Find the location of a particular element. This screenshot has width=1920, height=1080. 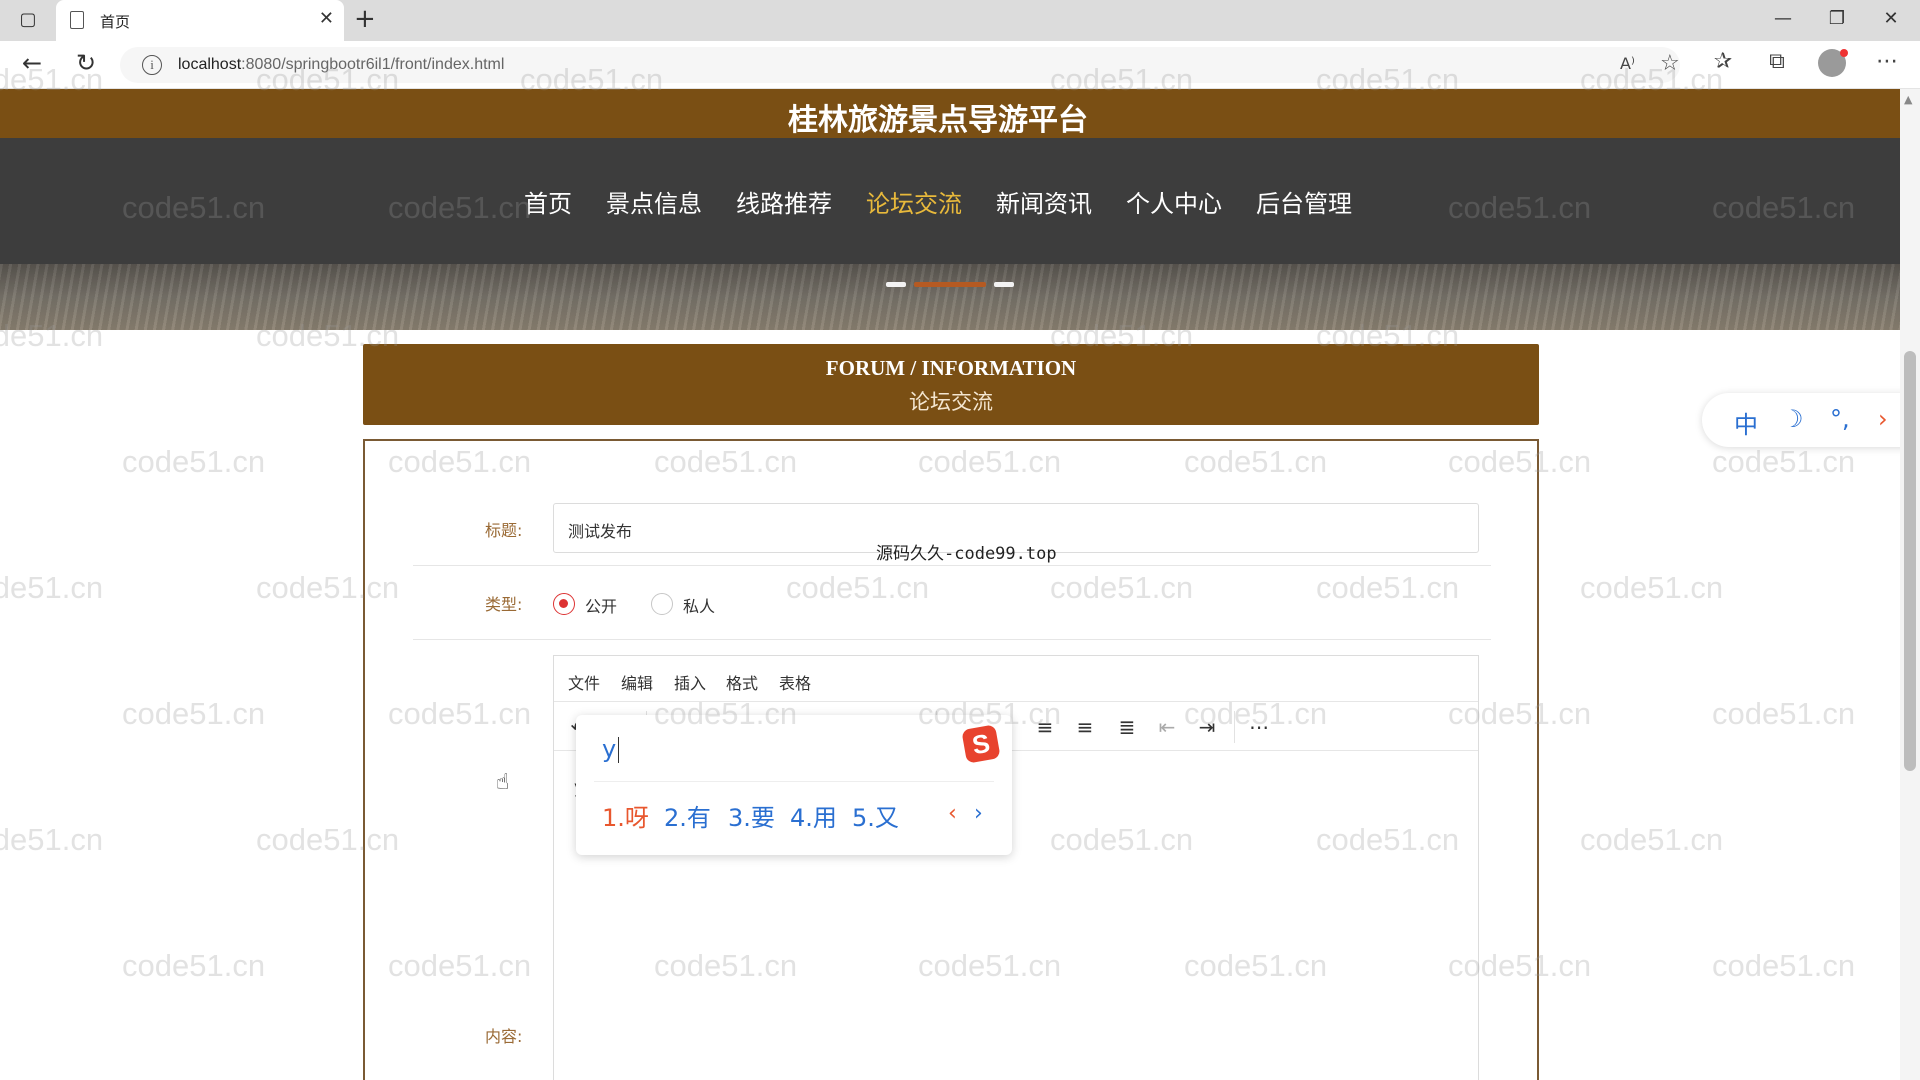

carousel-dot-active is located at coordinates (950, 284).